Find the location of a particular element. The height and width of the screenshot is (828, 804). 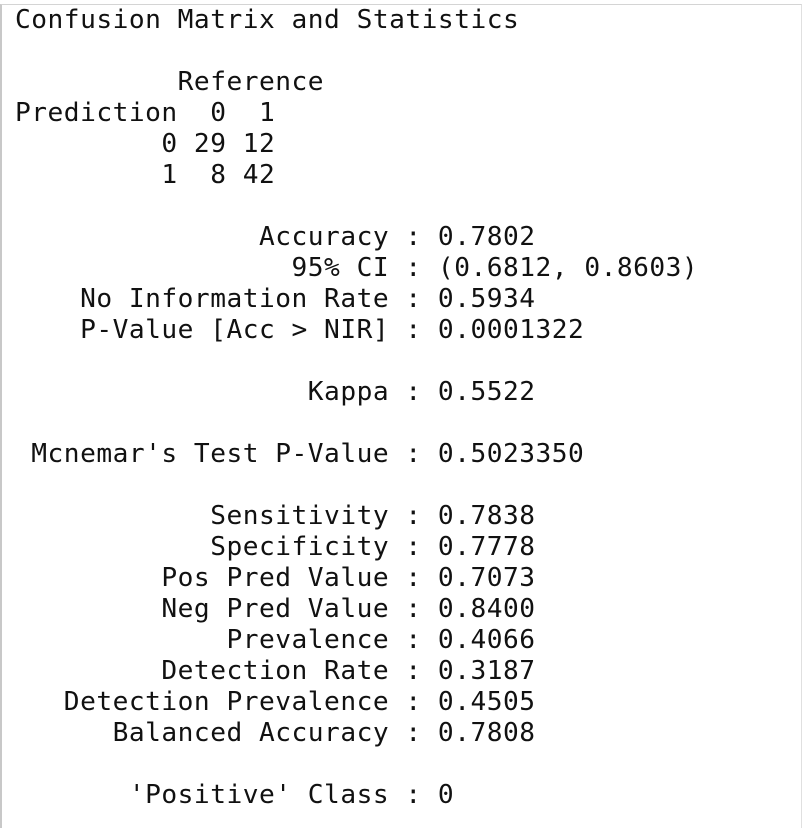

matrix-row-1: 1 8 42 is located at coordinates (145, 175).